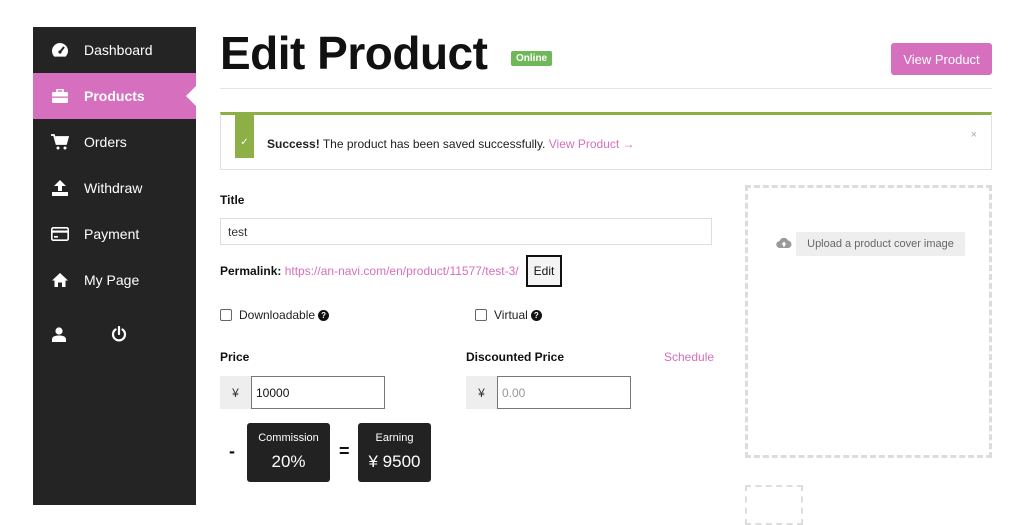 This screenshot has height=525, width=1024. What do you see at coordinates (564, 392) in the screenshot?
I see `discounted-price-input: 0.00` at bounding box center [564, 392].